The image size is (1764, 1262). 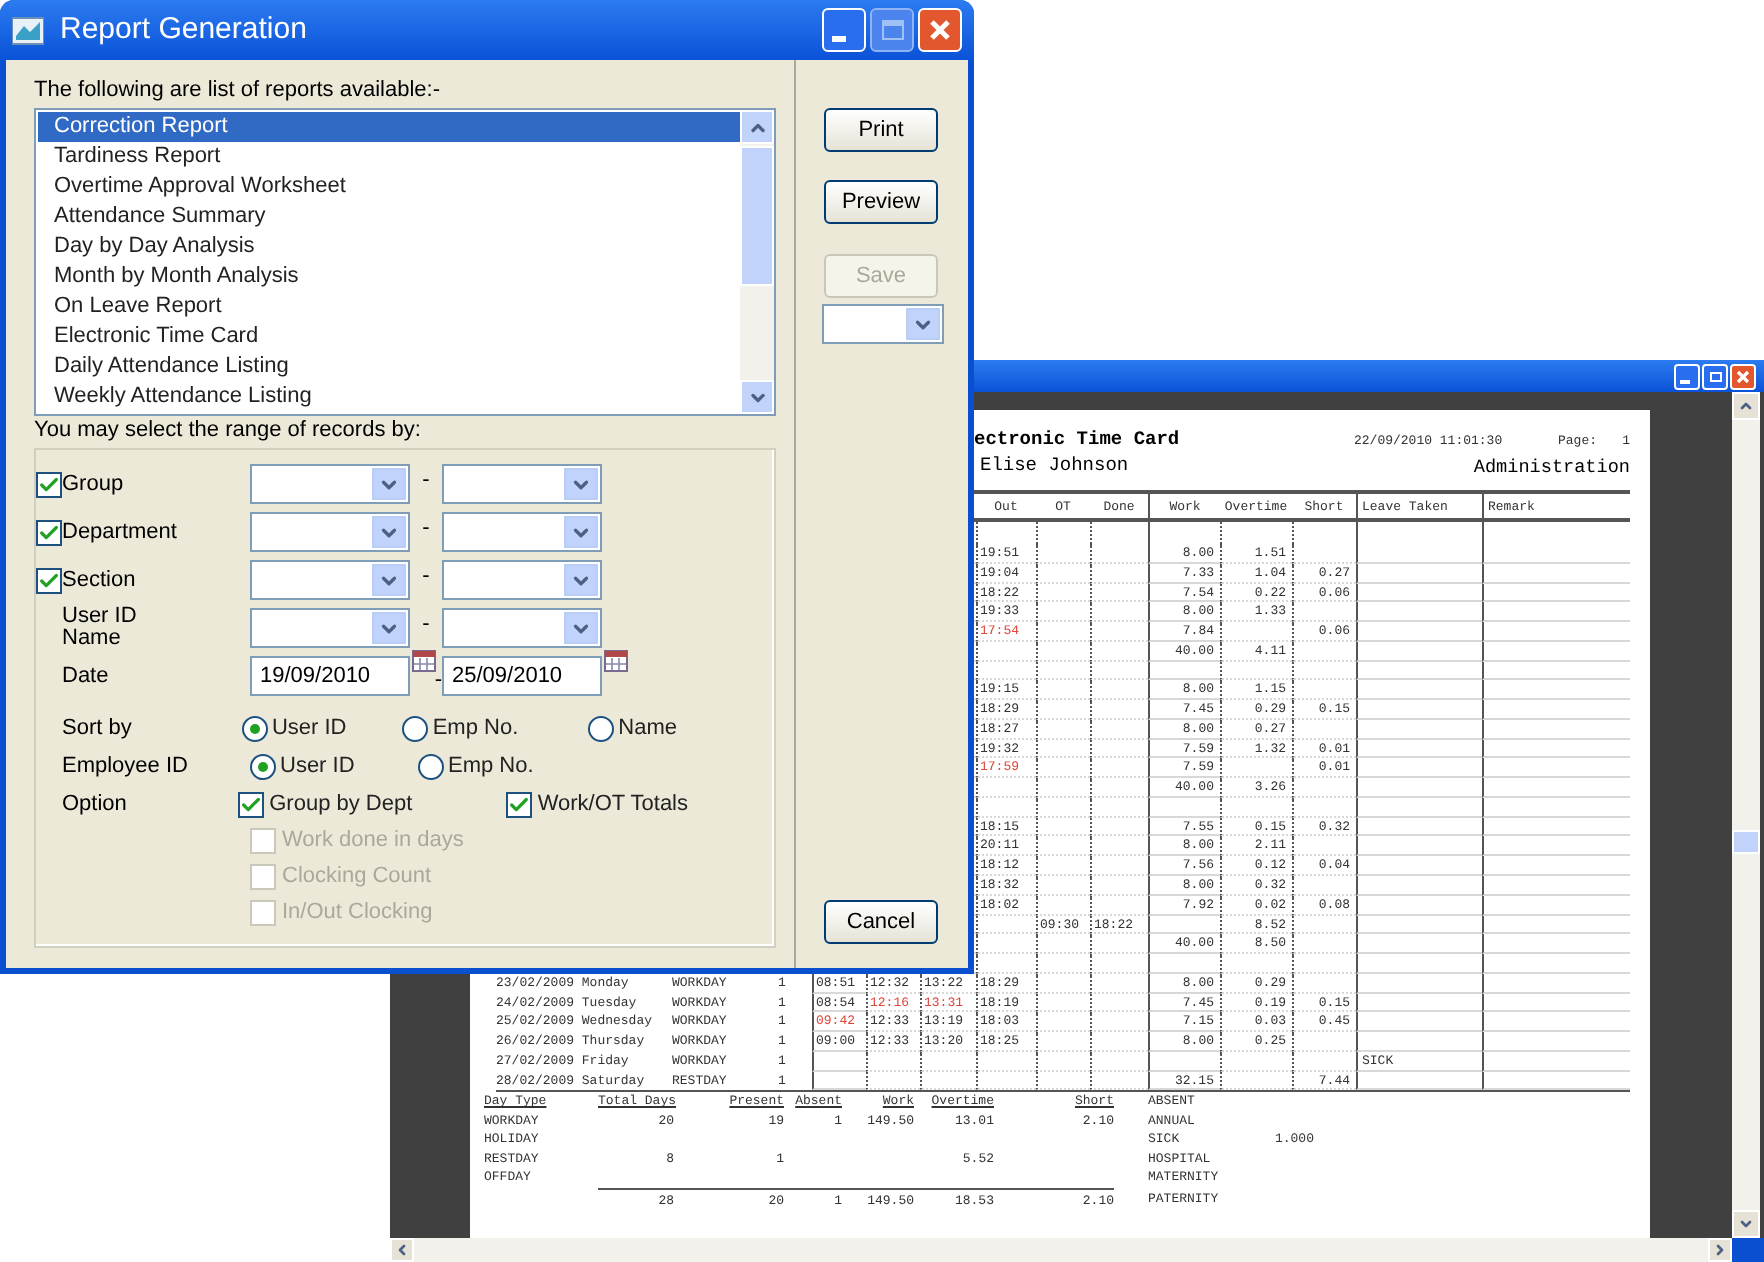 What do you see at coordinates (389, 337) in the screenshot?
I see `report-list-item: Electronic Time Card` at bounding box center [389, 337].